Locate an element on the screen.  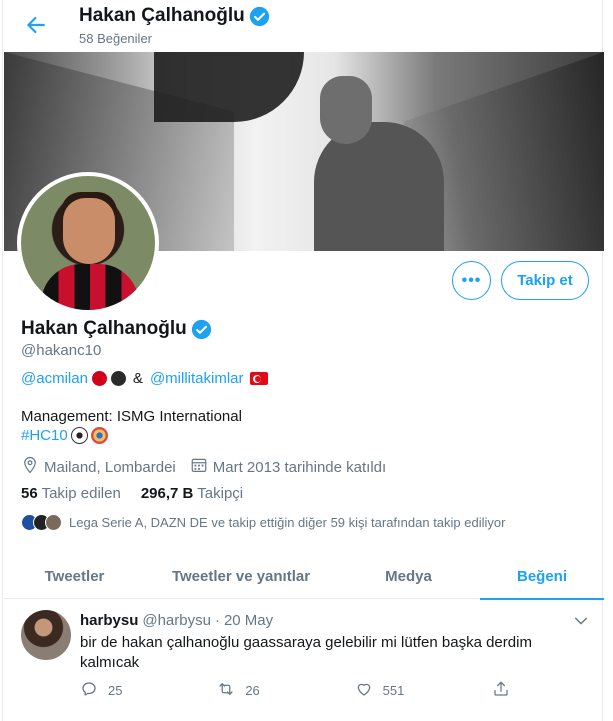
profile-name: Hakan Çalhanoğlu is located at coordinates (116, 329).